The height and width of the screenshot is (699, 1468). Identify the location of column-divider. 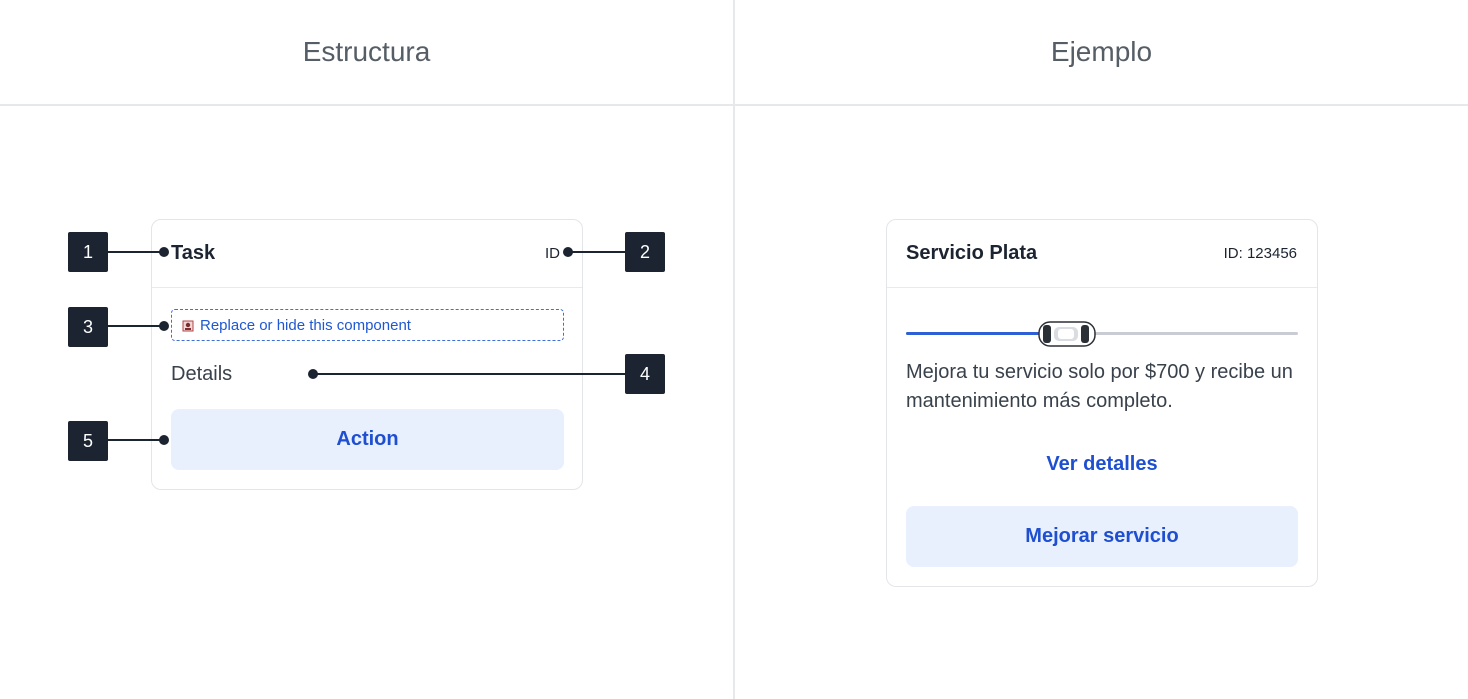
(734, 349).